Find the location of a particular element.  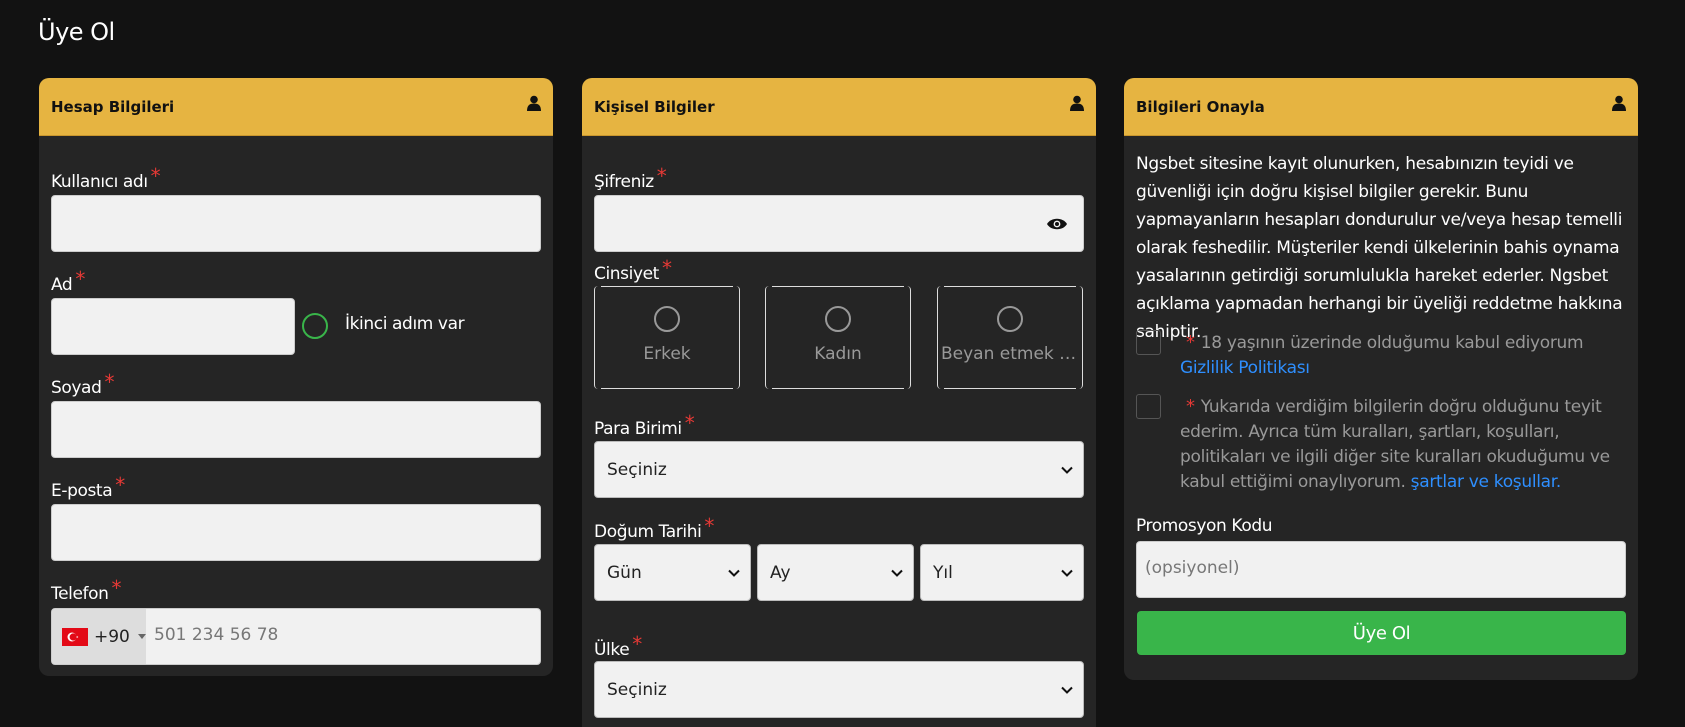

currency-select: Seçiniz is located at coordinates (839, 469).